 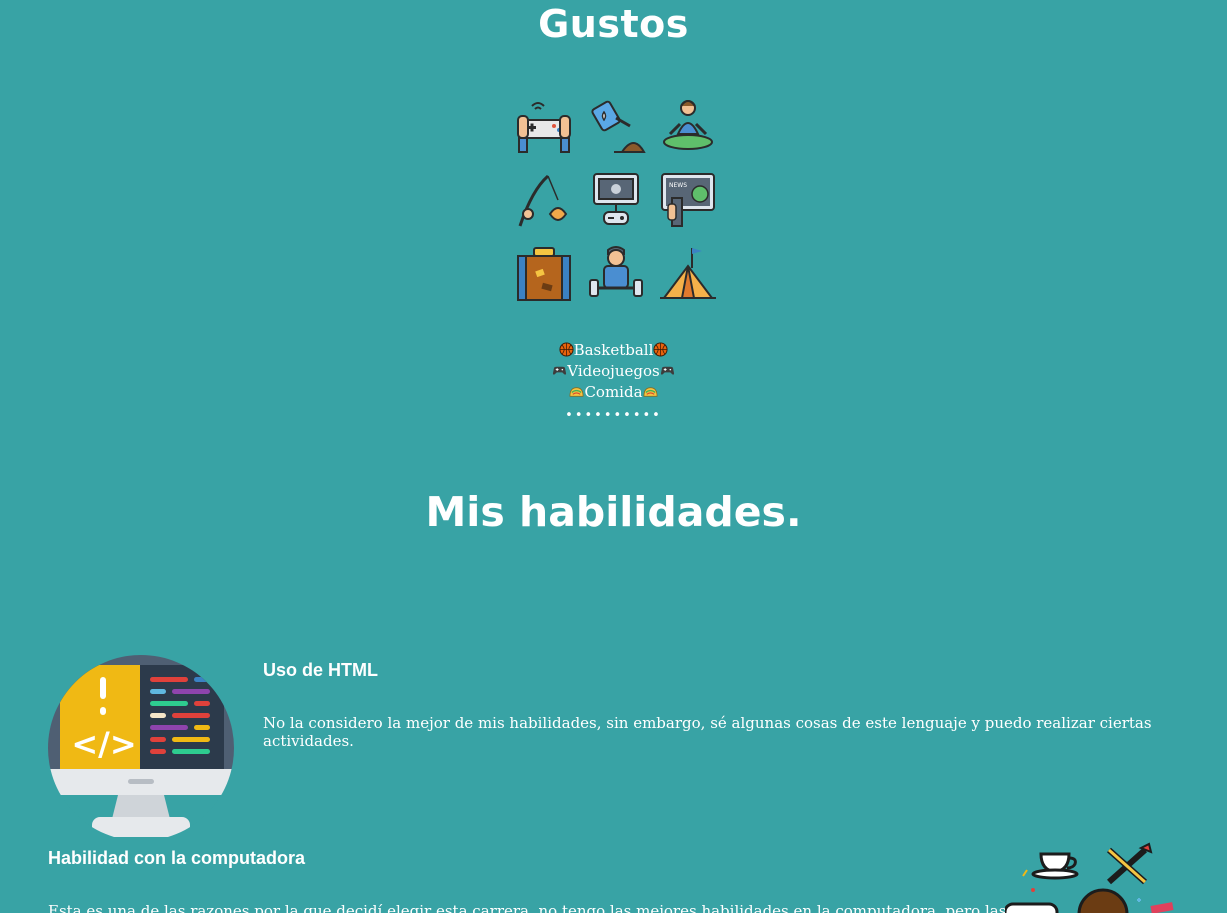 I want to click on like-basketball: Basketball, so click(x=613, y=350).